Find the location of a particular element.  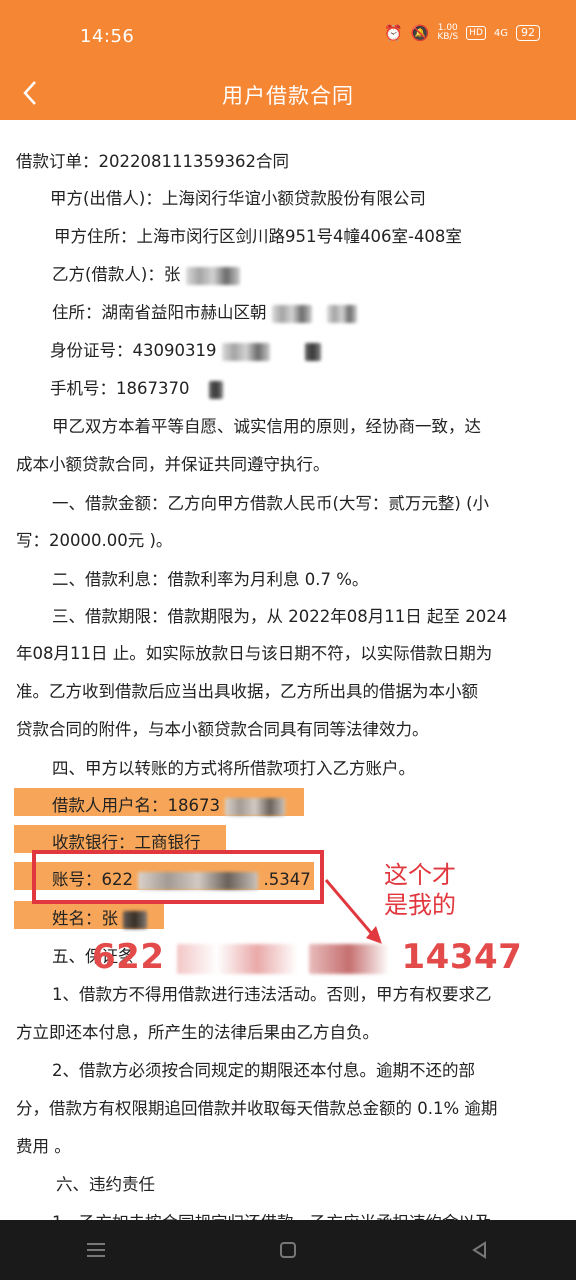

order-line: 借款订单：2022081113593​62合同 is located at coordinates (152, 161).